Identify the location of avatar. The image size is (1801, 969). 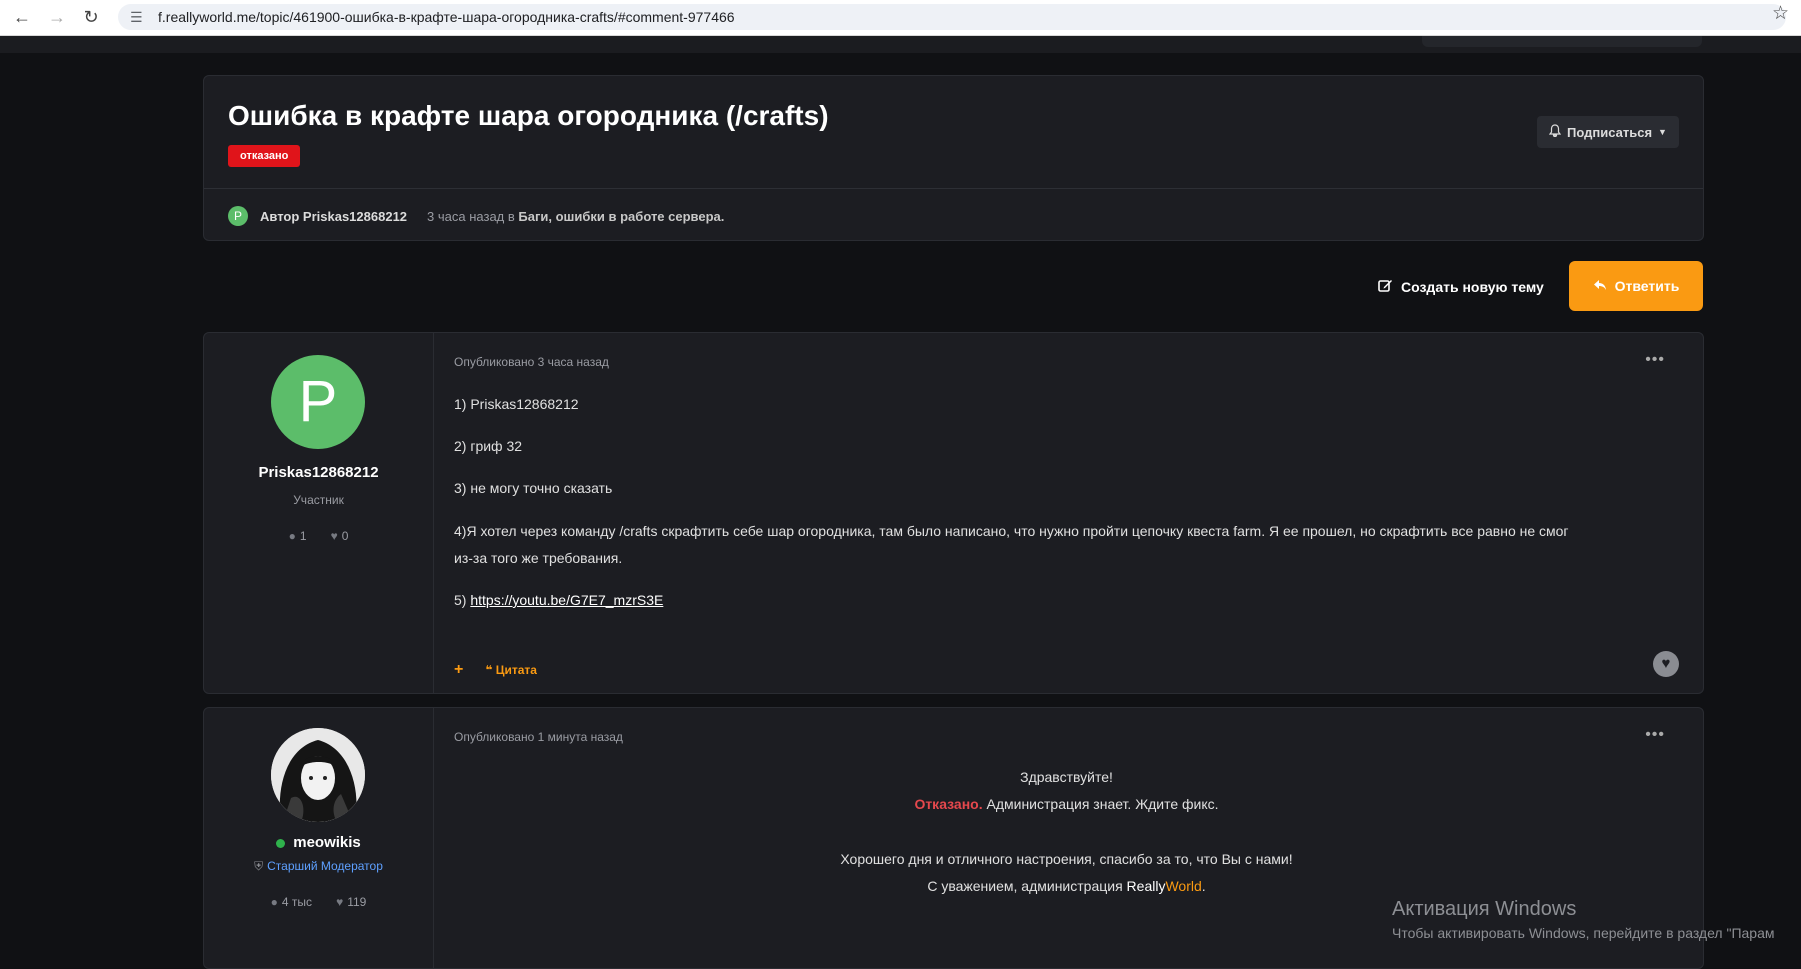
(318, 775).